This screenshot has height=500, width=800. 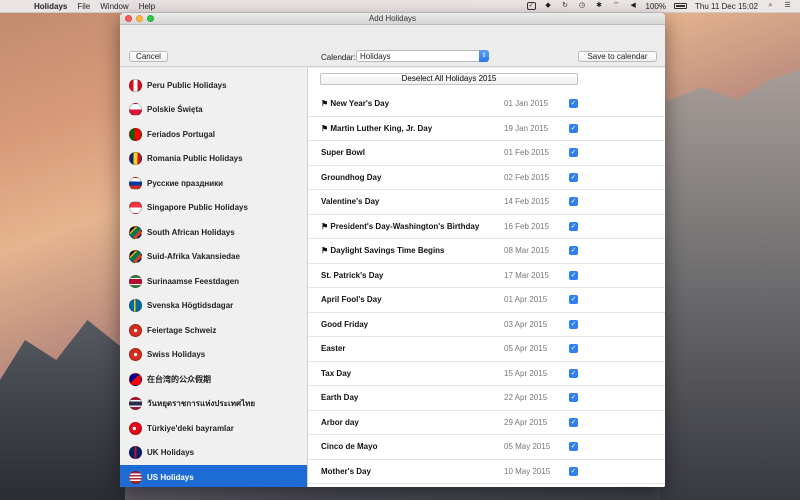 What do you see at coordinates (213, 453) in the screenshot?
I see `sidebar-item: UK Holidays` at bounding box center [213, 453].